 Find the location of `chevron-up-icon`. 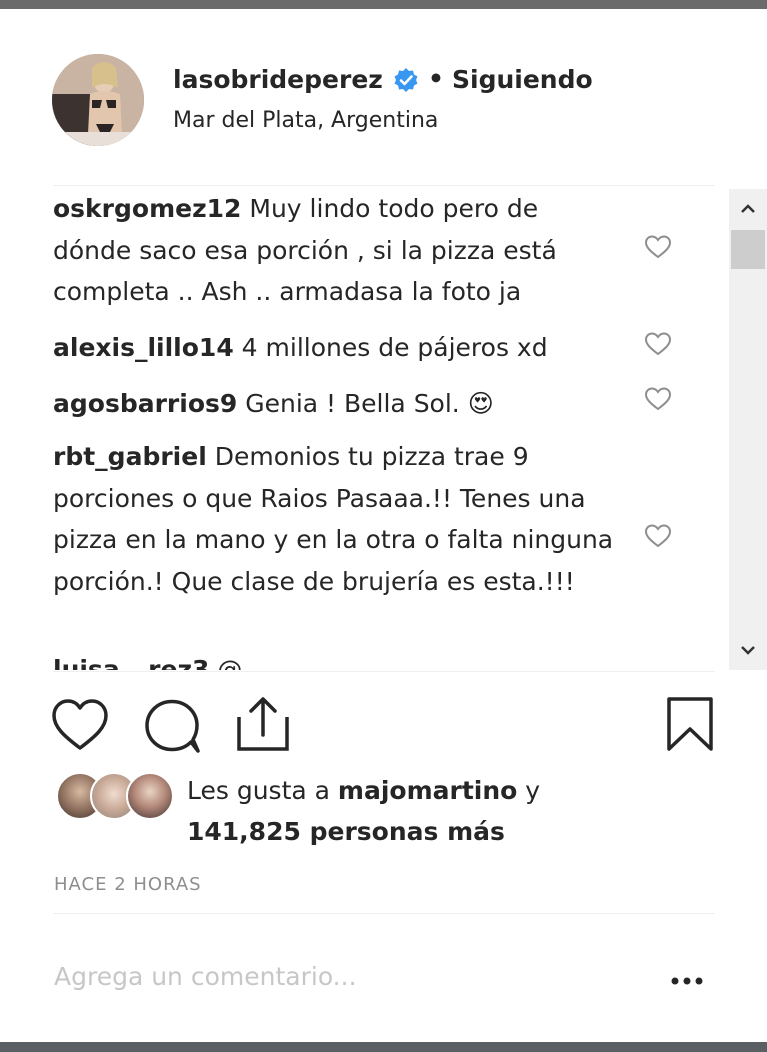

chevron-up-icon is located at coordinates (748, 208).